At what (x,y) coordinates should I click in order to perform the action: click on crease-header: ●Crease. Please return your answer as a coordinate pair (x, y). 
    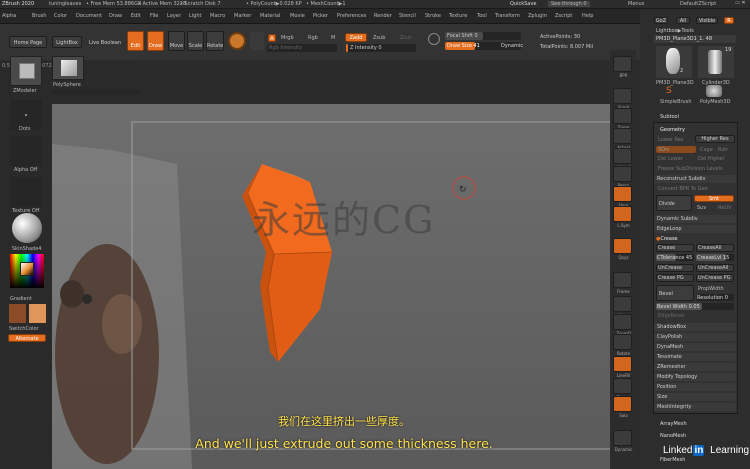
    Looking at the image, I should click on (667, 239).